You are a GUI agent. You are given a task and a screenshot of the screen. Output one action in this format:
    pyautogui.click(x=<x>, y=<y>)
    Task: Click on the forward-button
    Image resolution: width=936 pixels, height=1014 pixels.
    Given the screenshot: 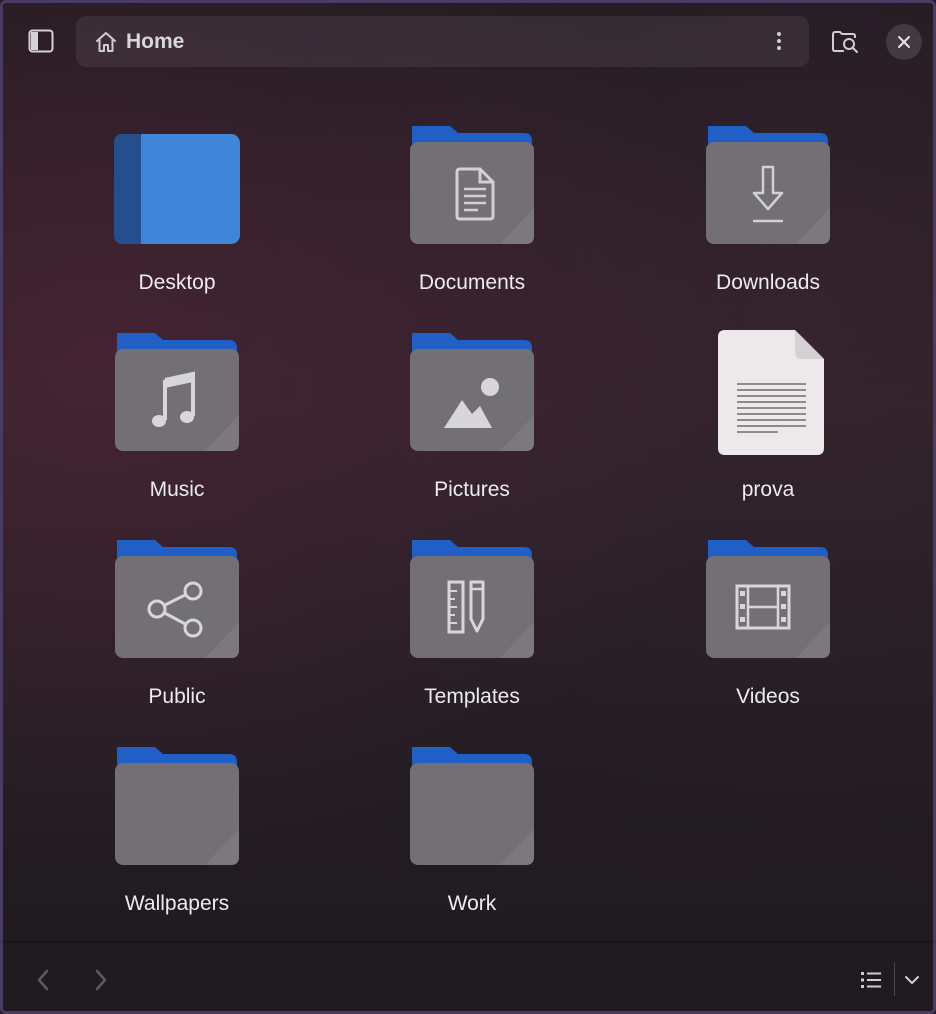 What is the action you would take?
    pyautogui.click(x=101, y=980)
    